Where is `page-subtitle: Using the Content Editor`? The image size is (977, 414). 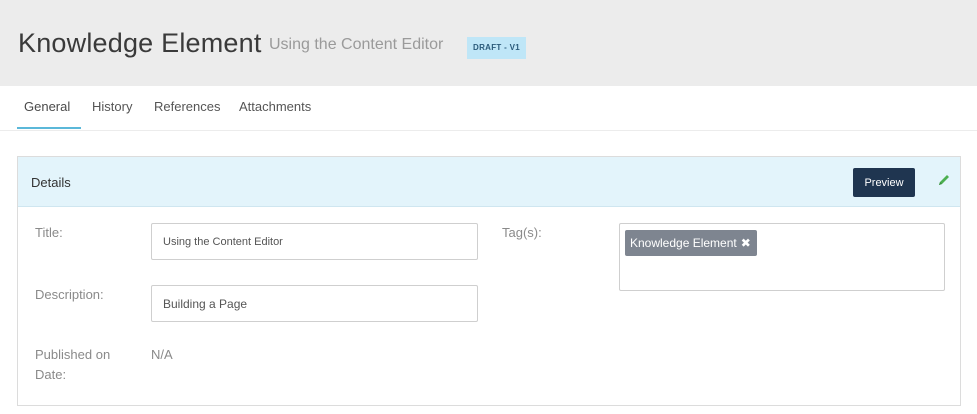
page-subtitle: Using the Content Editor is located at coordinates (356, 44).